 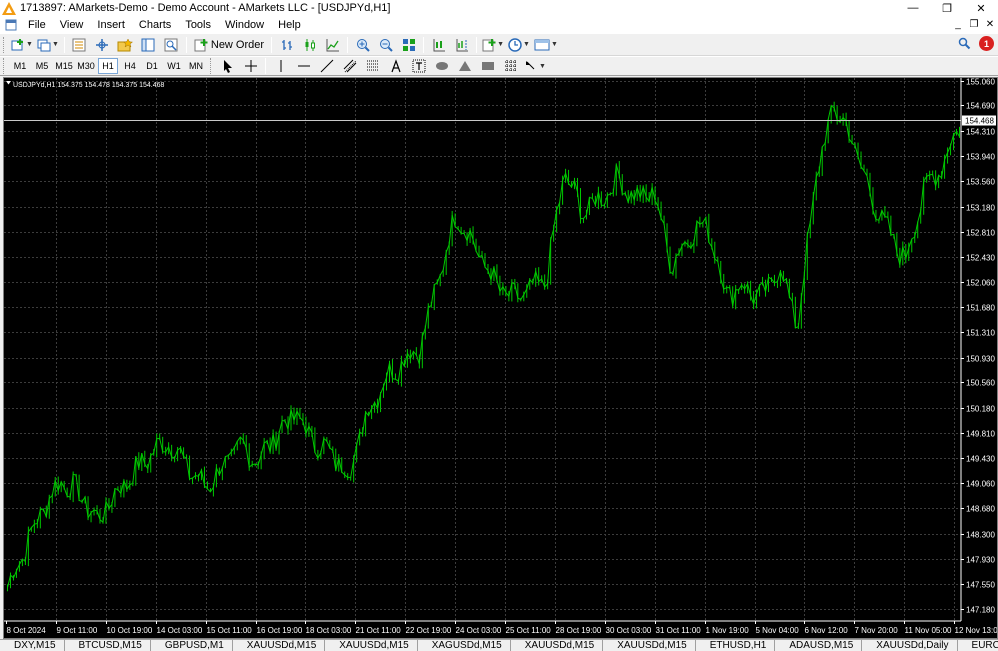 I want to click on close-button: ✕, so click(x=981, y=8).